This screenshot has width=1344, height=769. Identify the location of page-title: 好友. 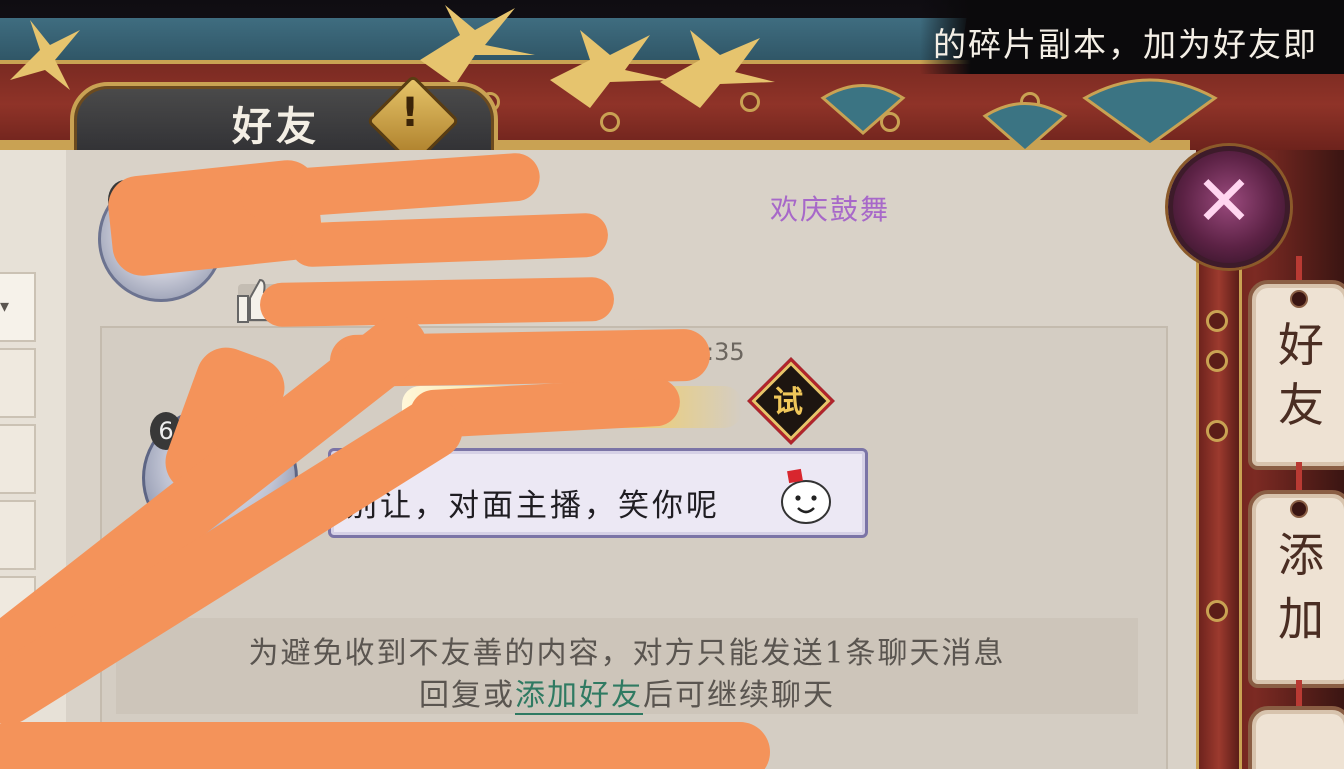
(276, 126).